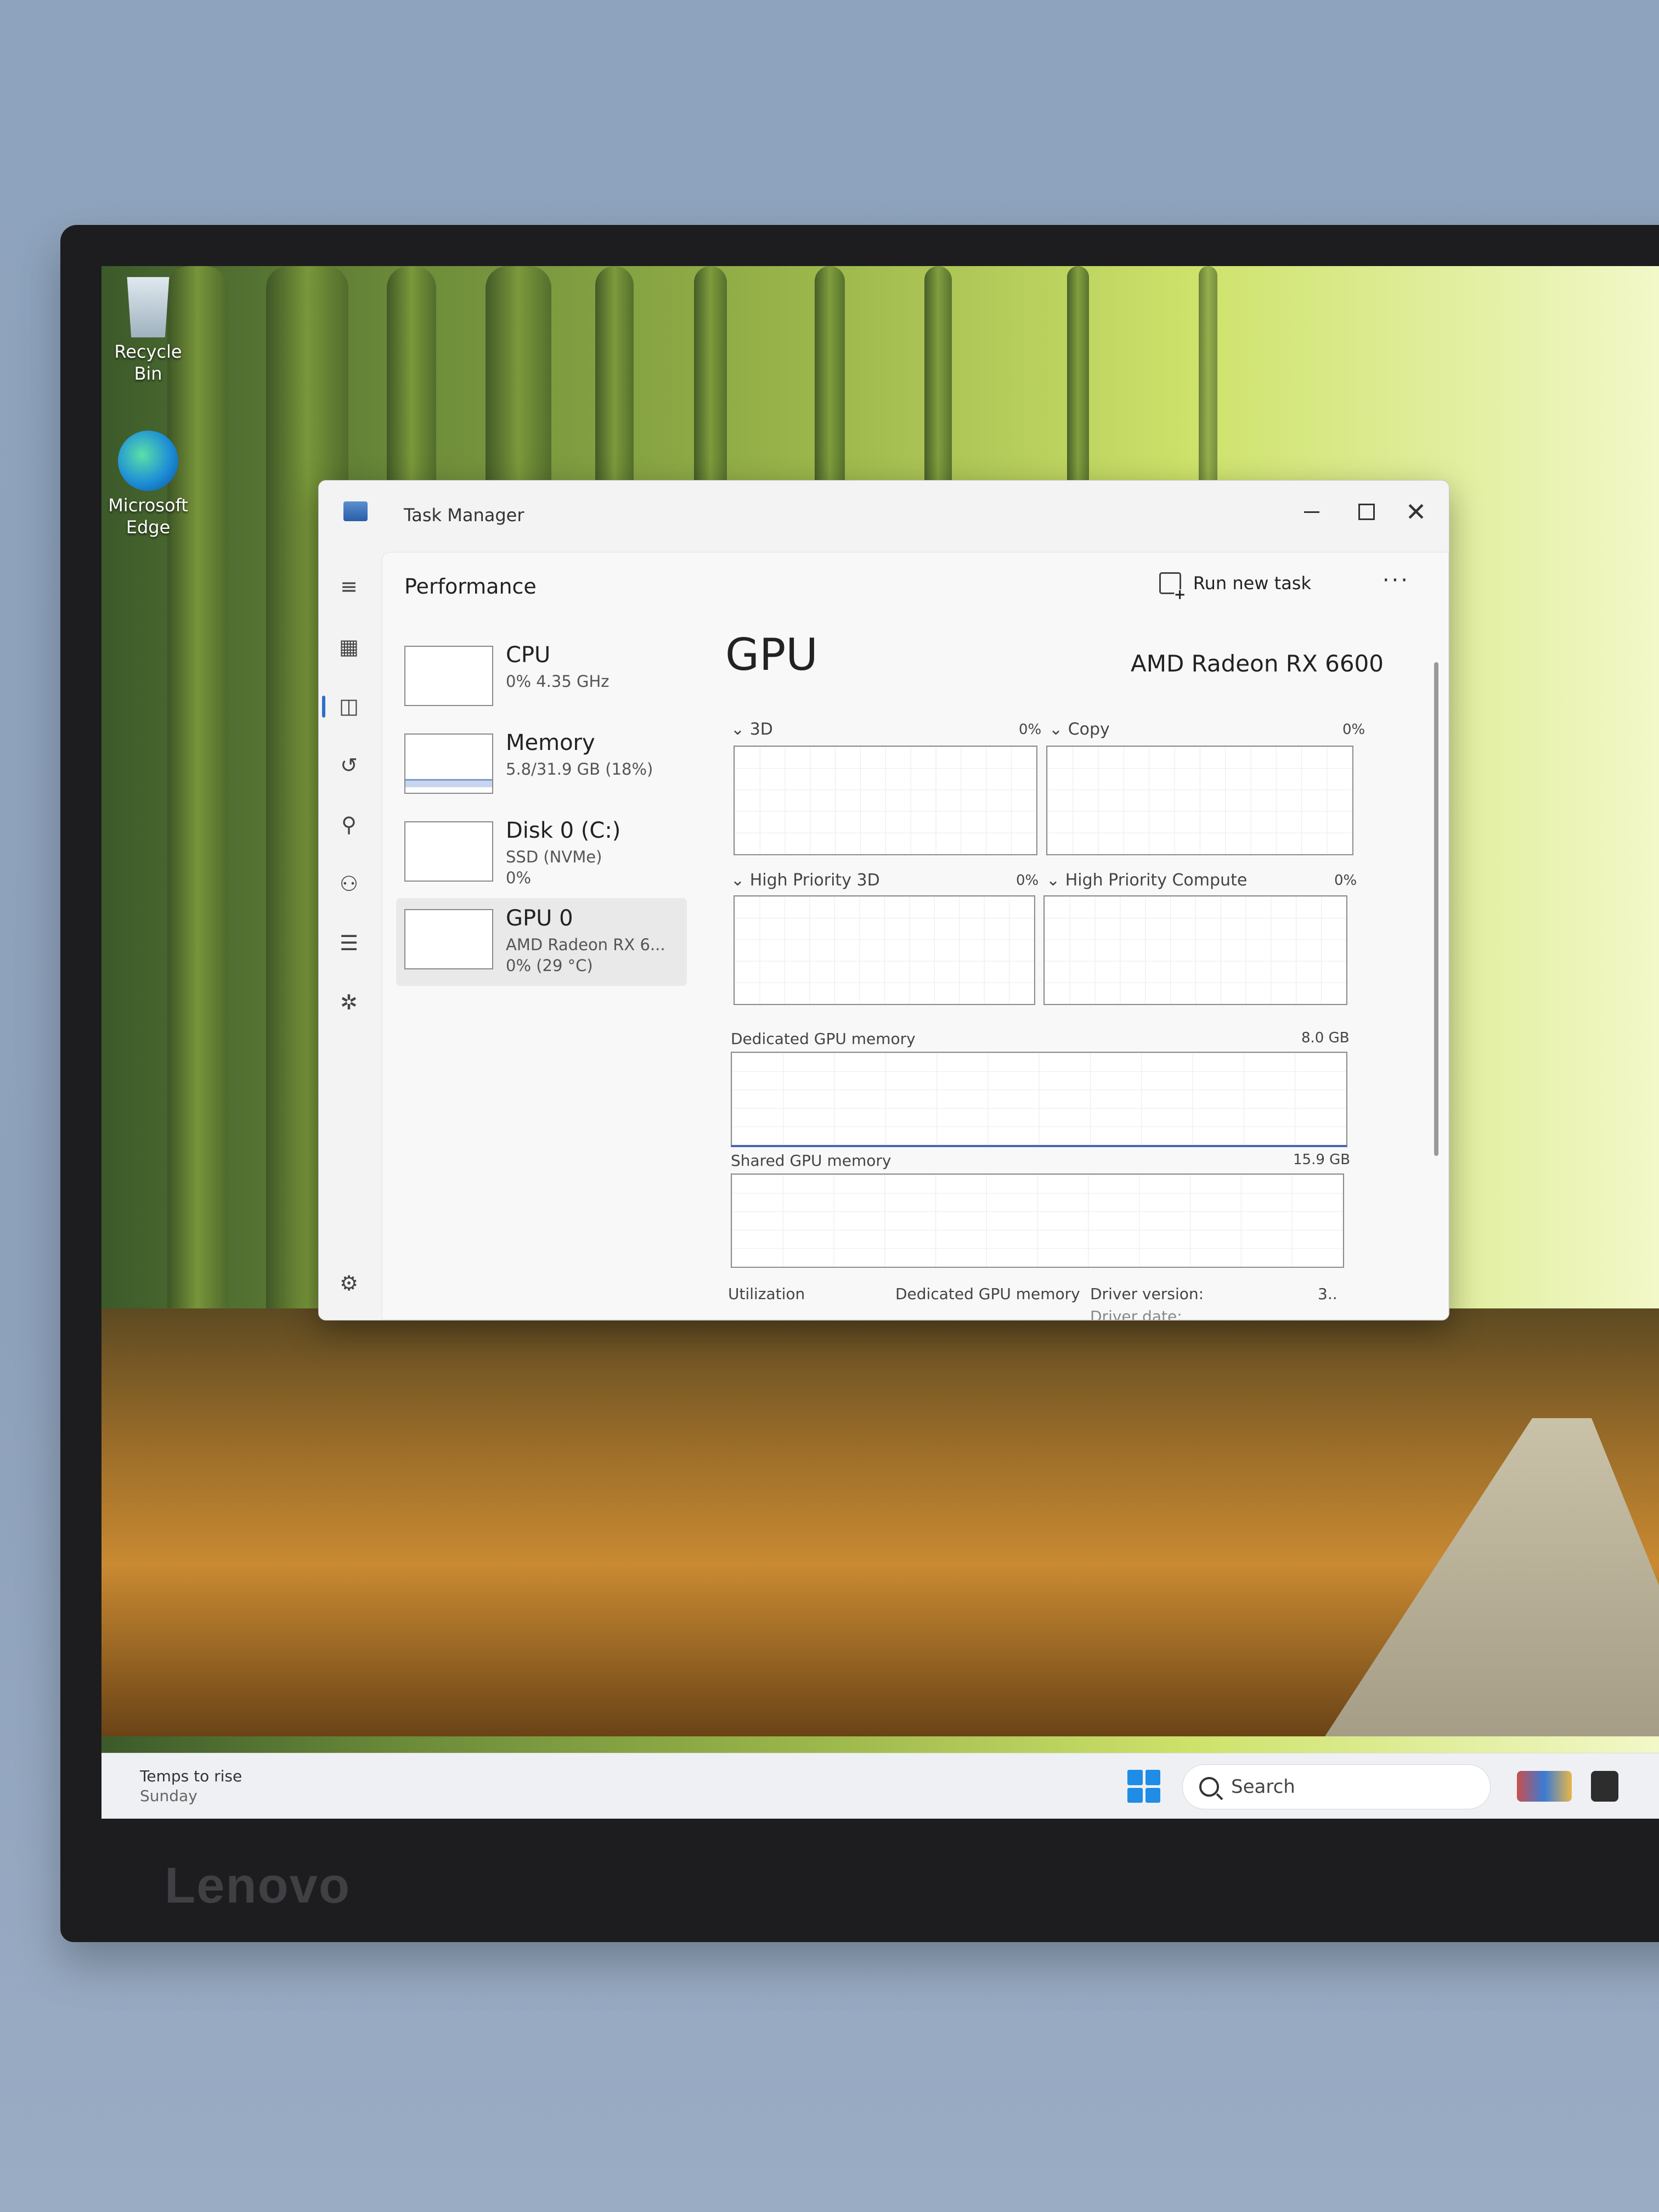  Describe the element at coordinates (1030, 730) in the screenshot. I see `engine-3d-value: 0%` at that location.